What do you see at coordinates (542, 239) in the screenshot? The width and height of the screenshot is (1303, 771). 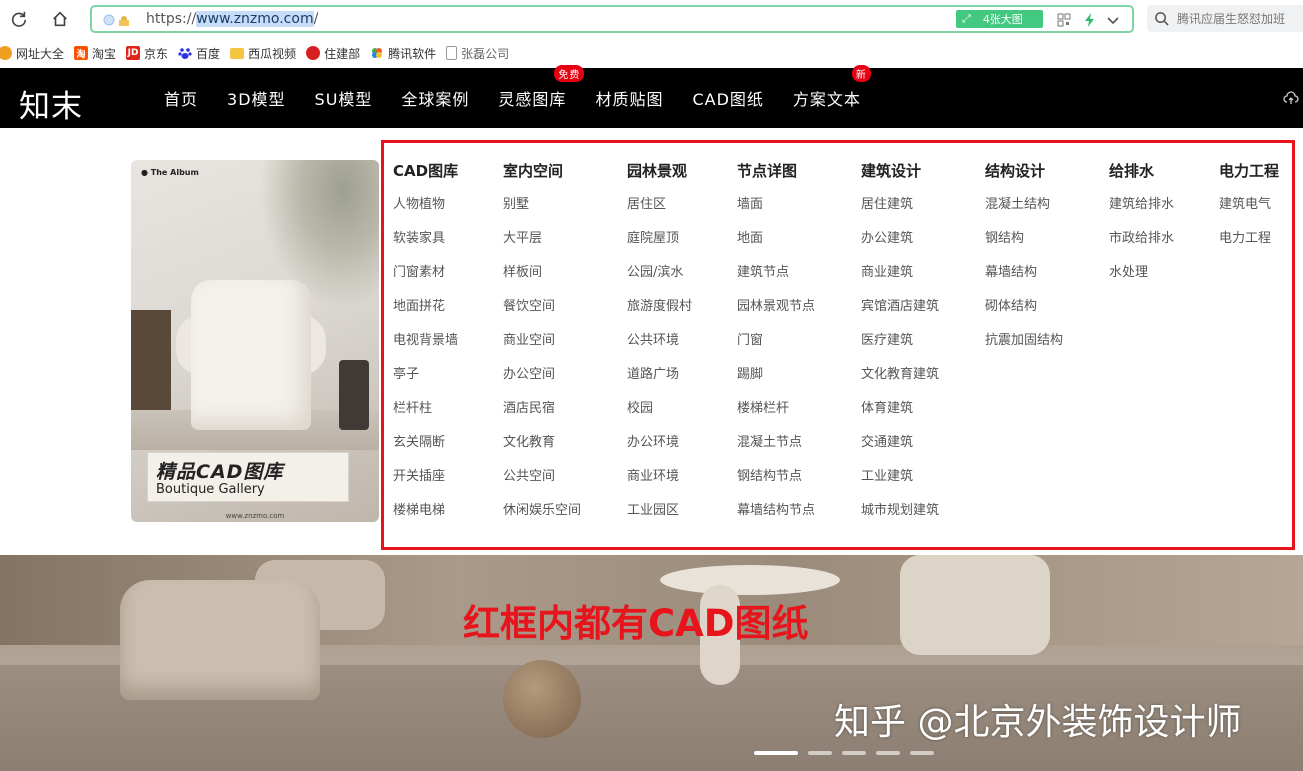 I see `category-link: 大平层` at bounding box center [542, 239].